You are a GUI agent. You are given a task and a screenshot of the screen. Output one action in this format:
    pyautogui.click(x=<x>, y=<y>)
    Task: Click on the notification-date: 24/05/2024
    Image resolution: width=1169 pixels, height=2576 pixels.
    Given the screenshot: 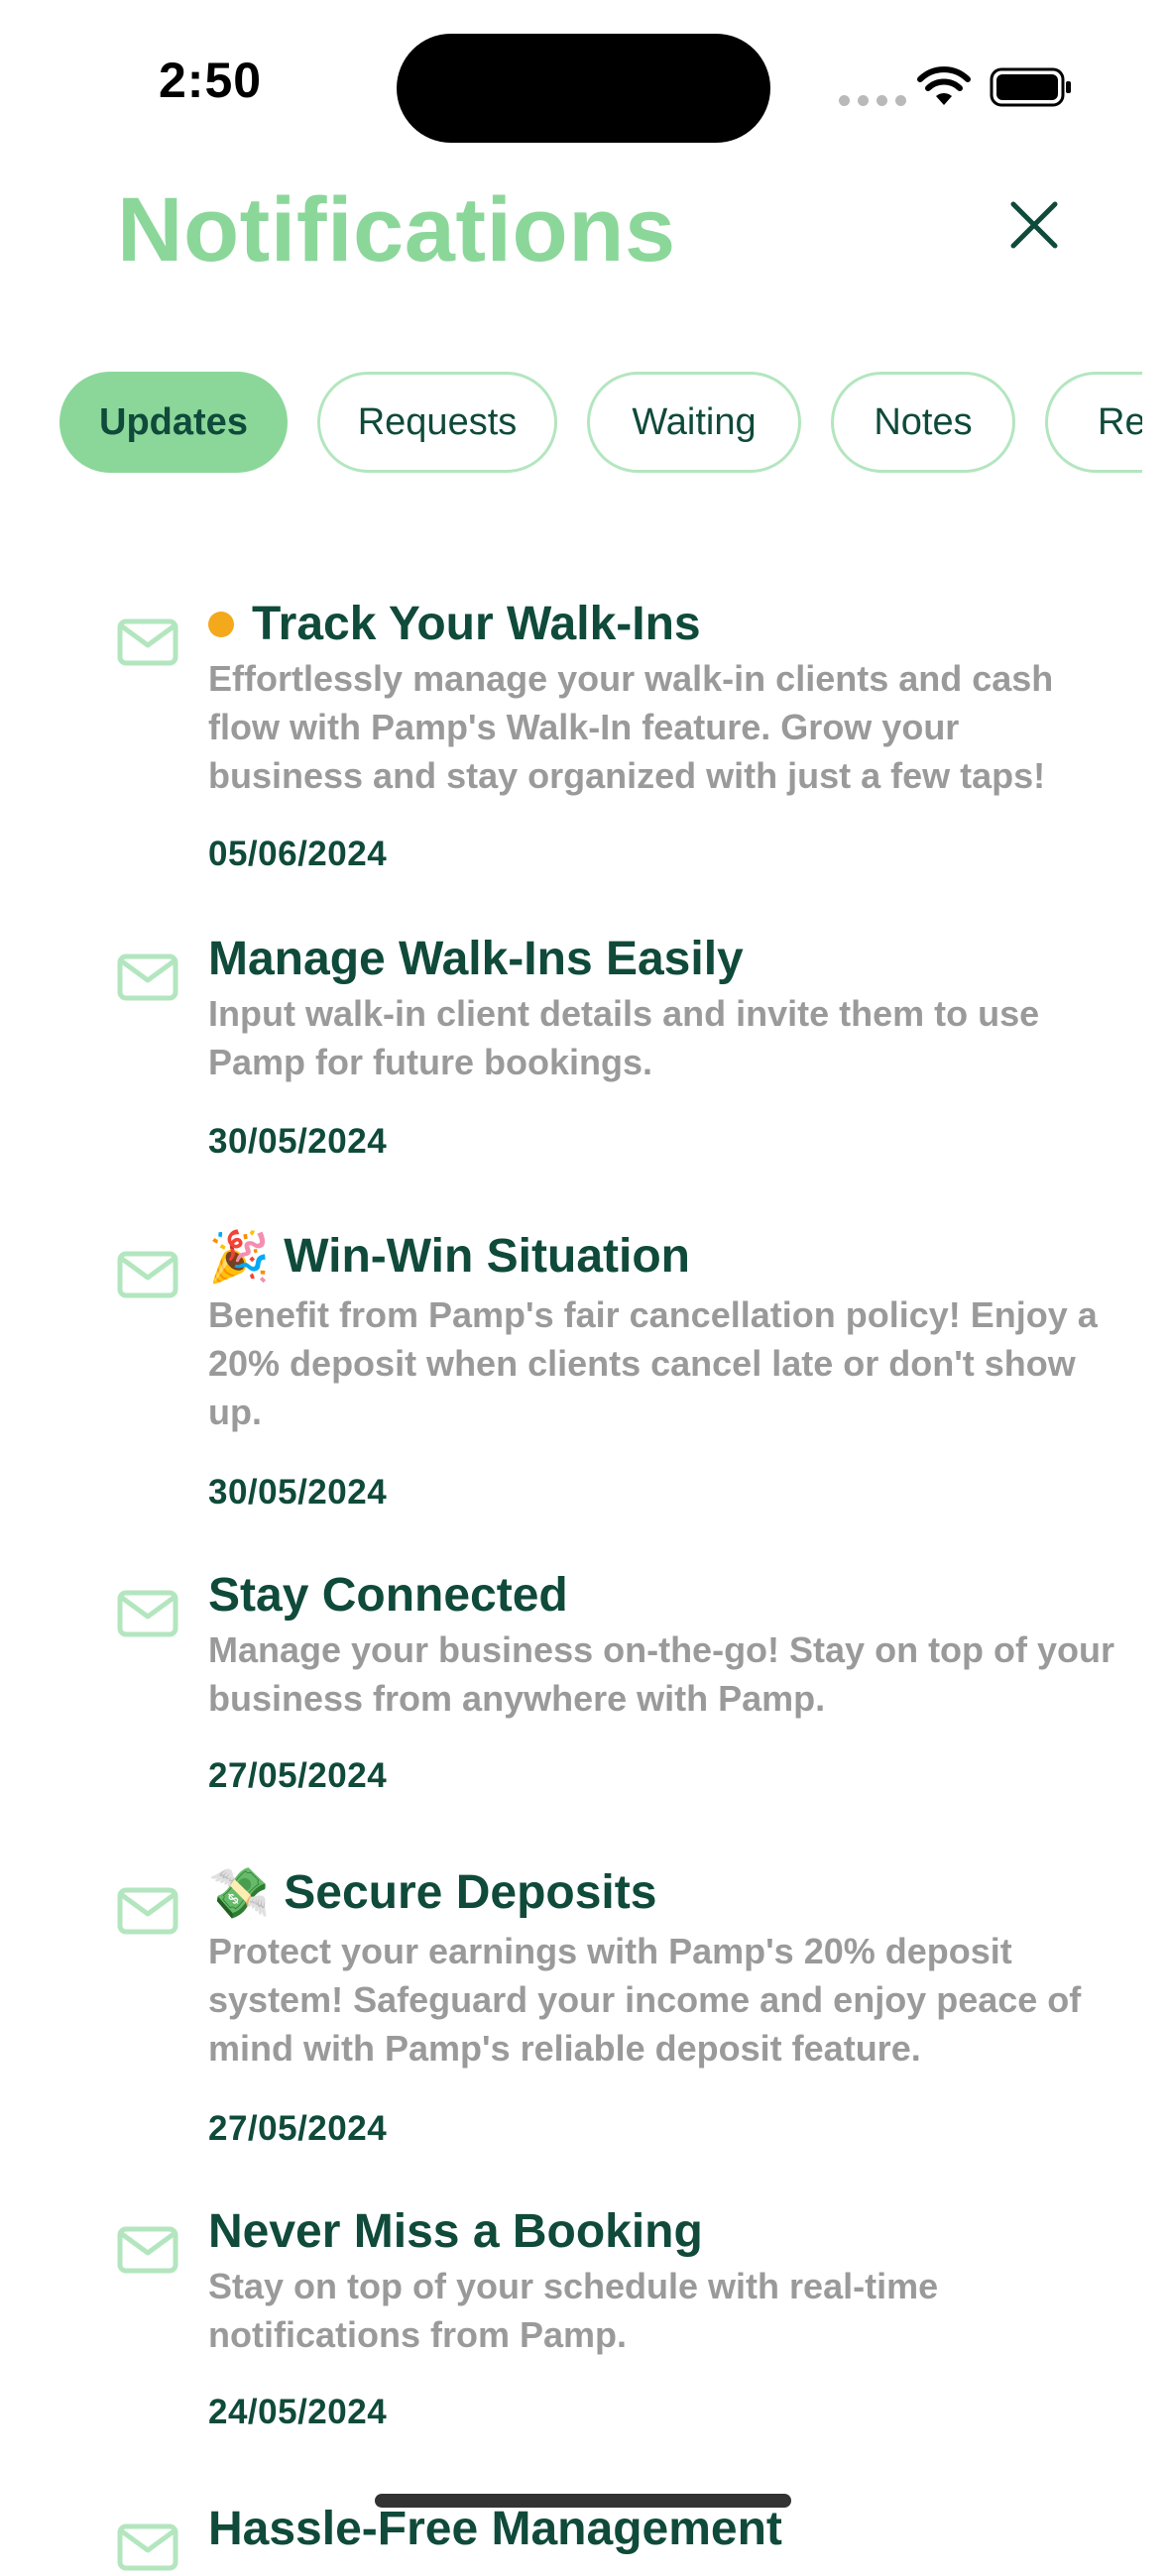 What is the action you would take?
    pyautogui.click(x=298, y=2412)
    